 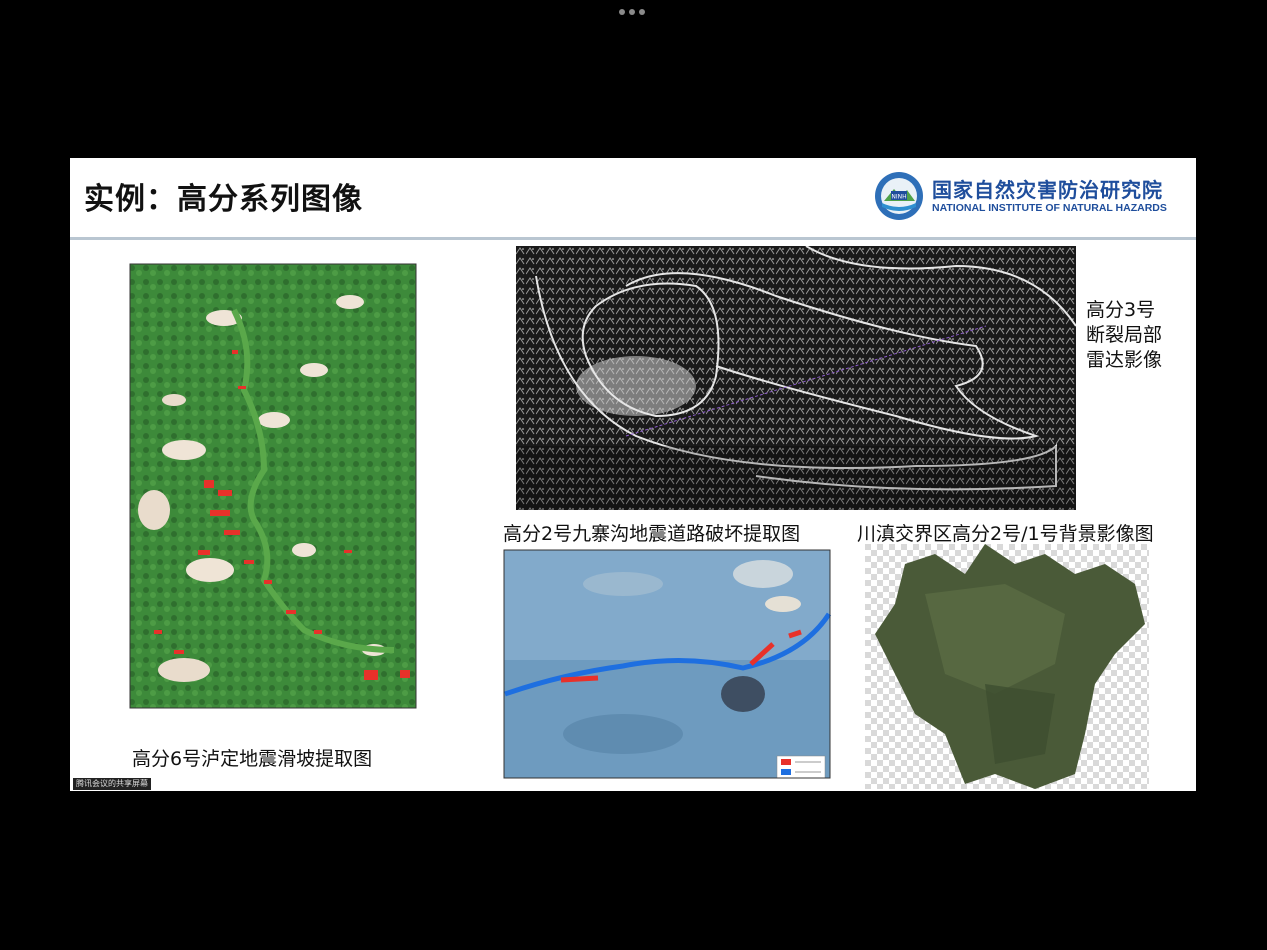 I want to click on gf3-caption-line1: 高分3号, so click(x=1121, y=310).